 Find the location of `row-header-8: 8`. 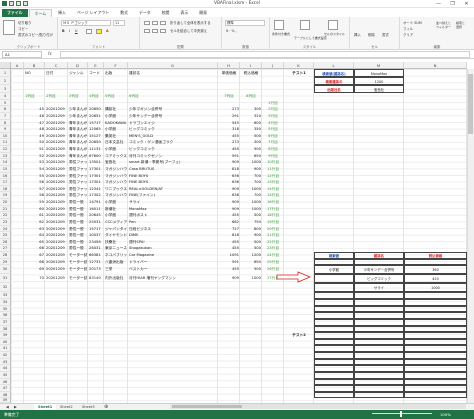

row-header-8: 8 is located at coordinates (5, 123).